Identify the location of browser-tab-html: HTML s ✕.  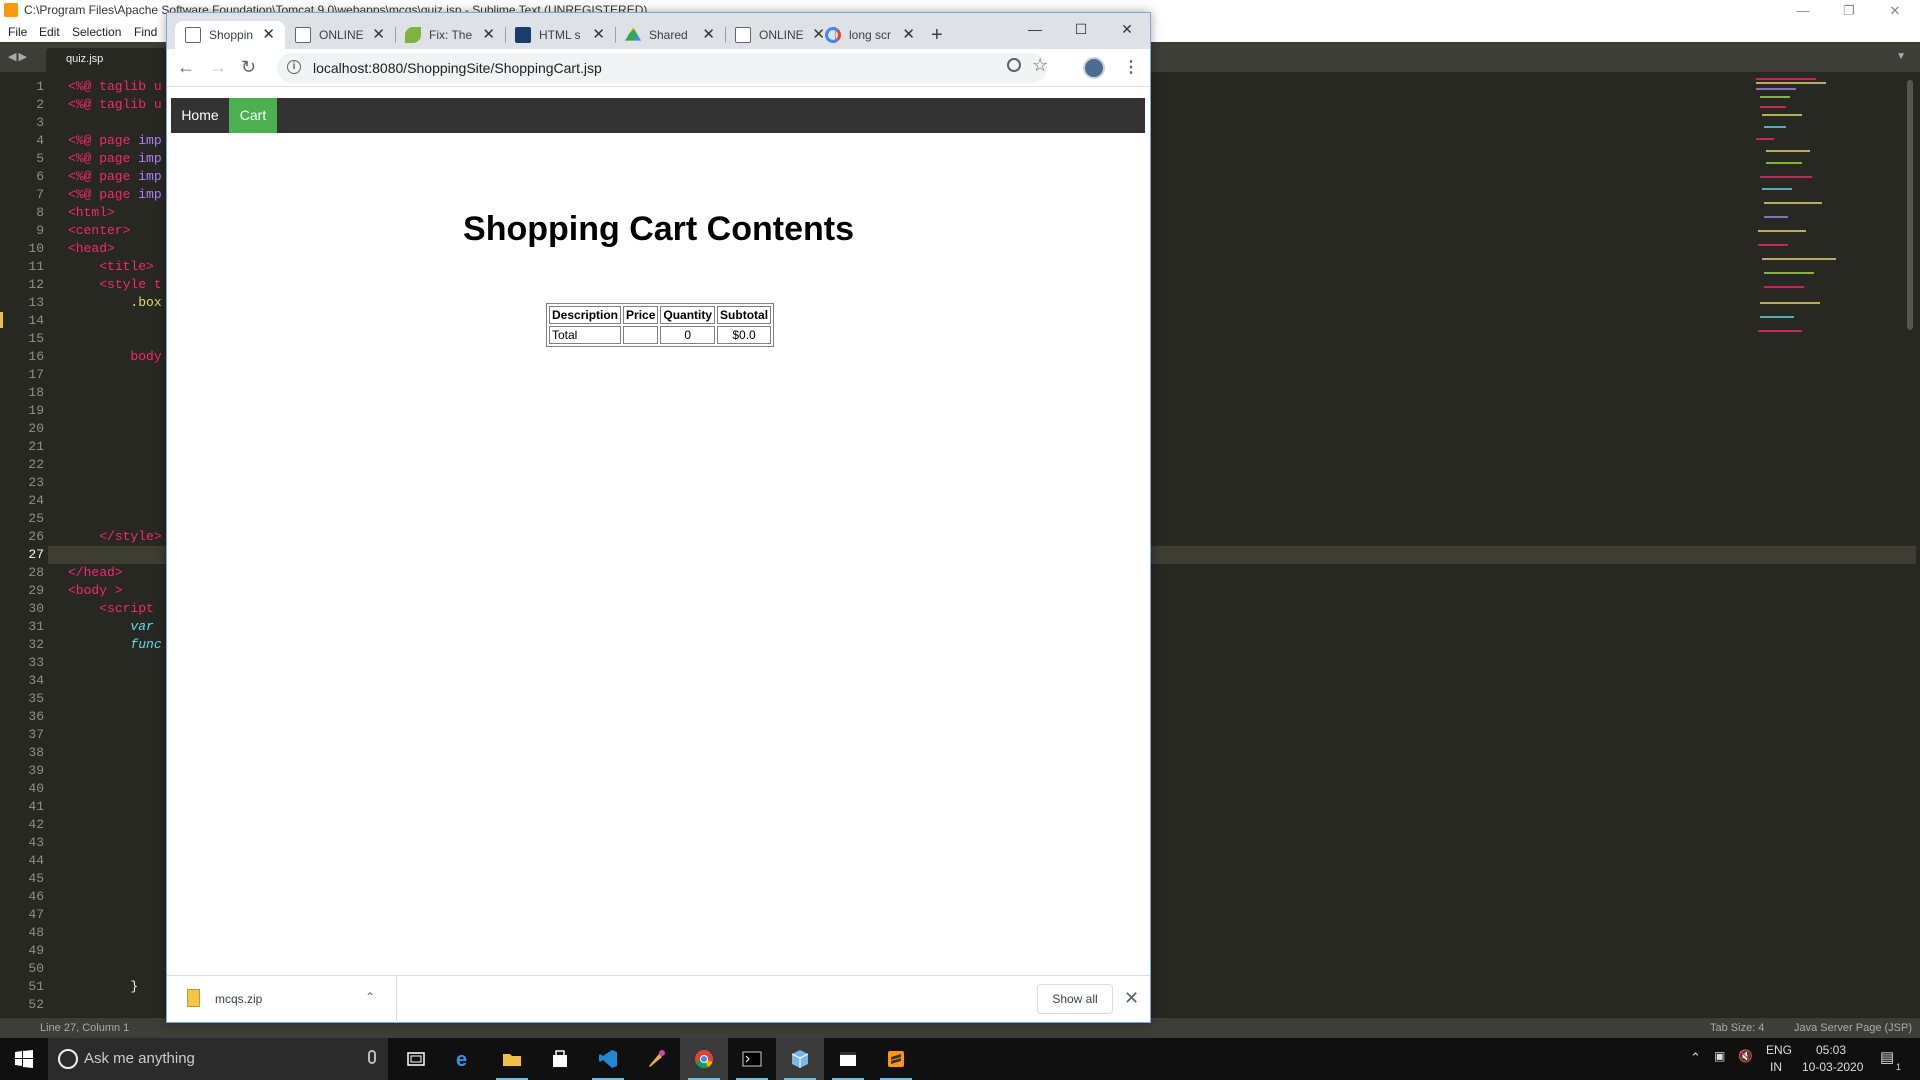
(560, 35).